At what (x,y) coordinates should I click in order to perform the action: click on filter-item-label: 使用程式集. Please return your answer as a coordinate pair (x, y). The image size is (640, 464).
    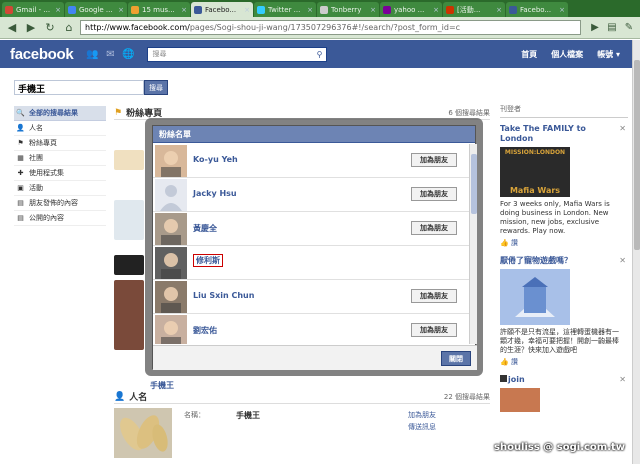
    Looking at the image, I should click on (46, 173).